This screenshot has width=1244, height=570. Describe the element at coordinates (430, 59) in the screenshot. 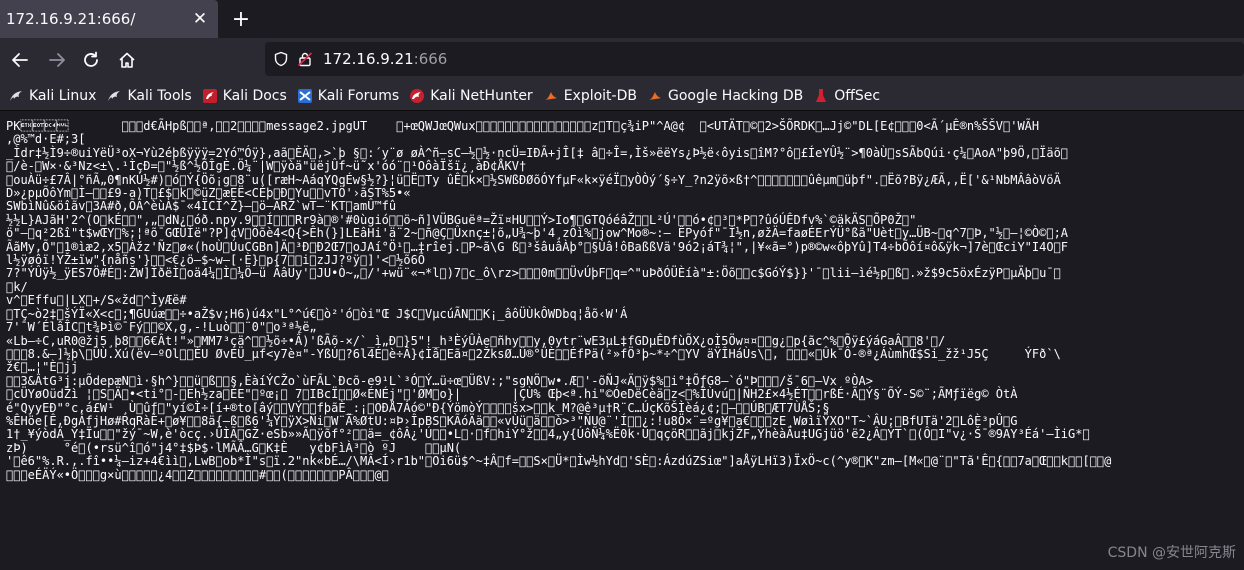

I see `url-port: :666` at that location.